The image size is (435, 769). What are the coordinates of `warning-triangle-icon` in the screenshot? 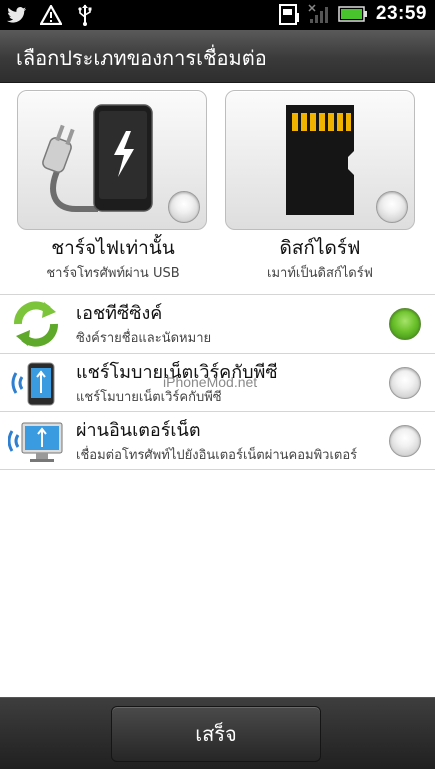 It's located at (51, 15).